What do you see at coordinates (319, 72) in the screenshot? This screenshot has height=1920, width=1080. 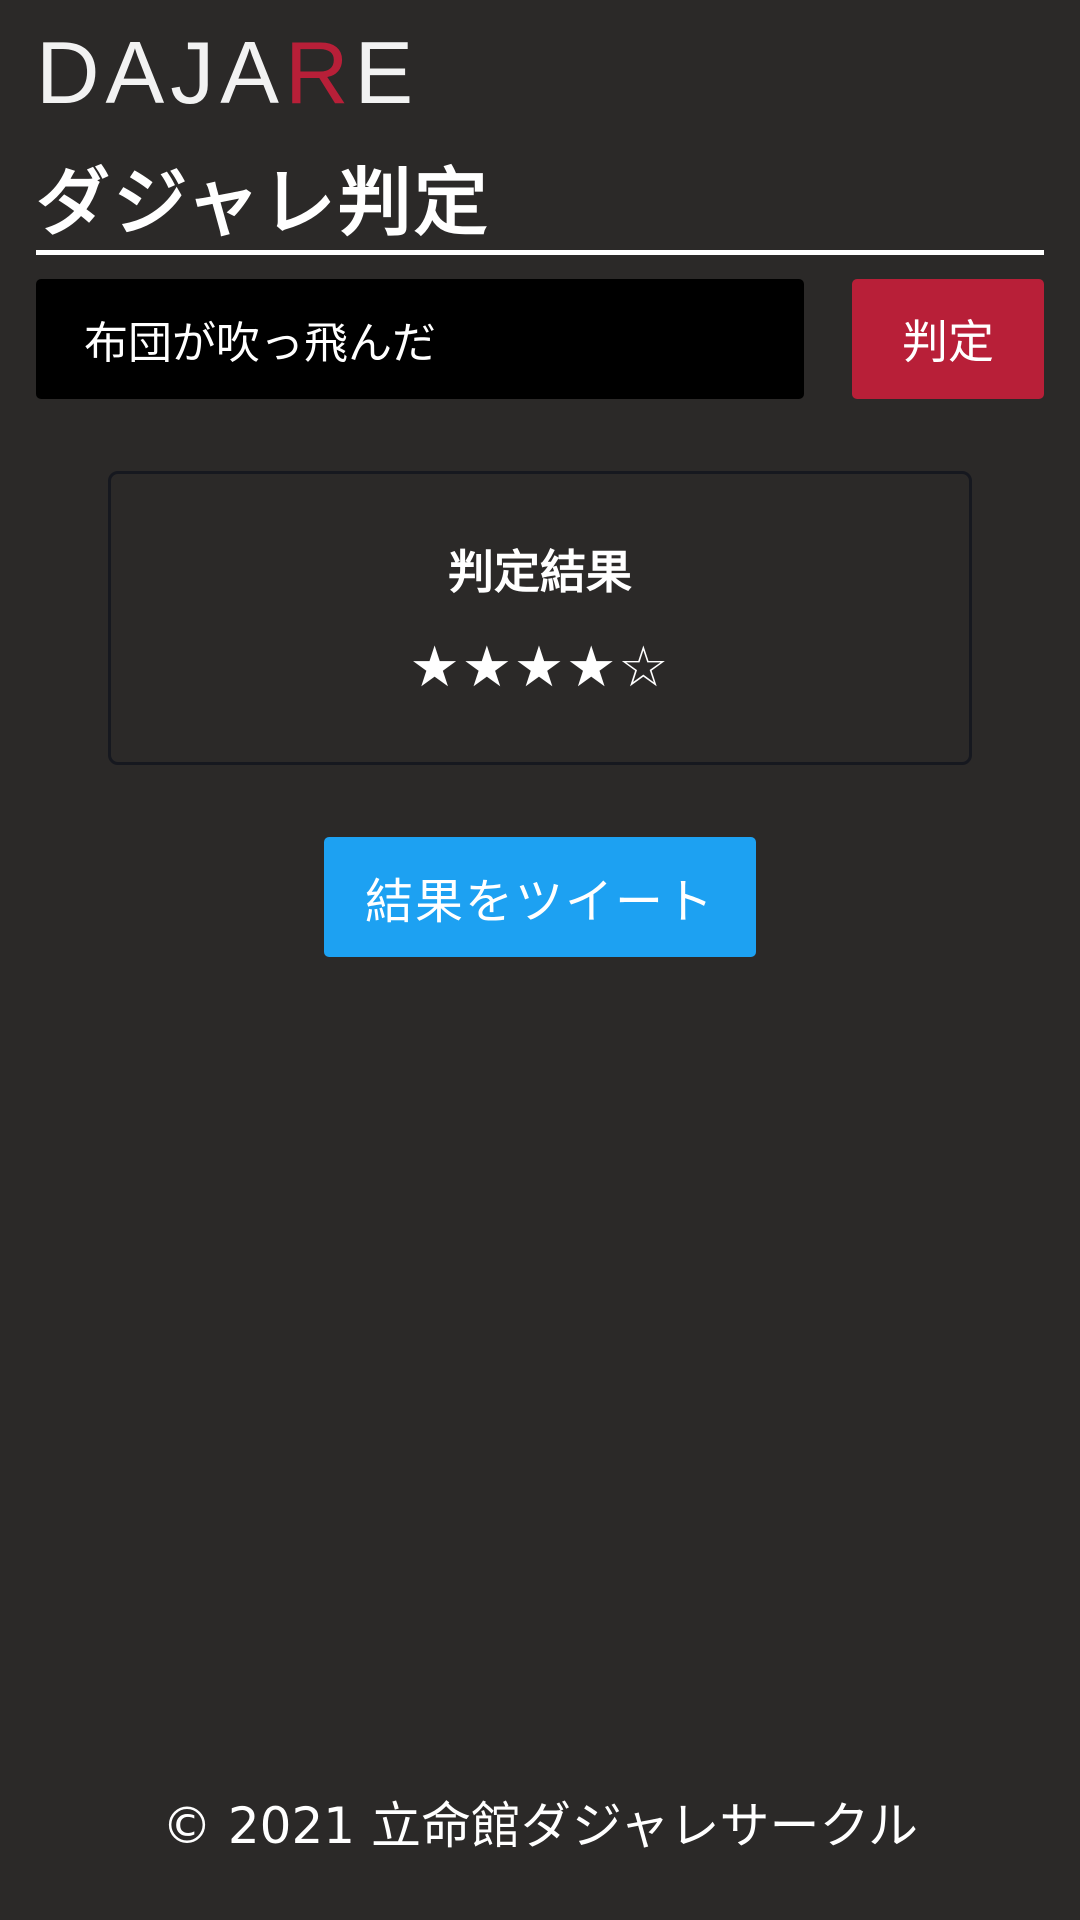 I see `logo-text-accent: R` at bounding box center [319, 72].